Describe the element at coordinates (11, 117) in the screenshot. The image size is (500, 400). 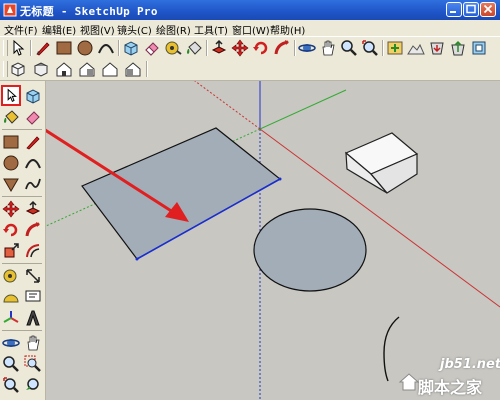
I see `paint-icon` at that location.